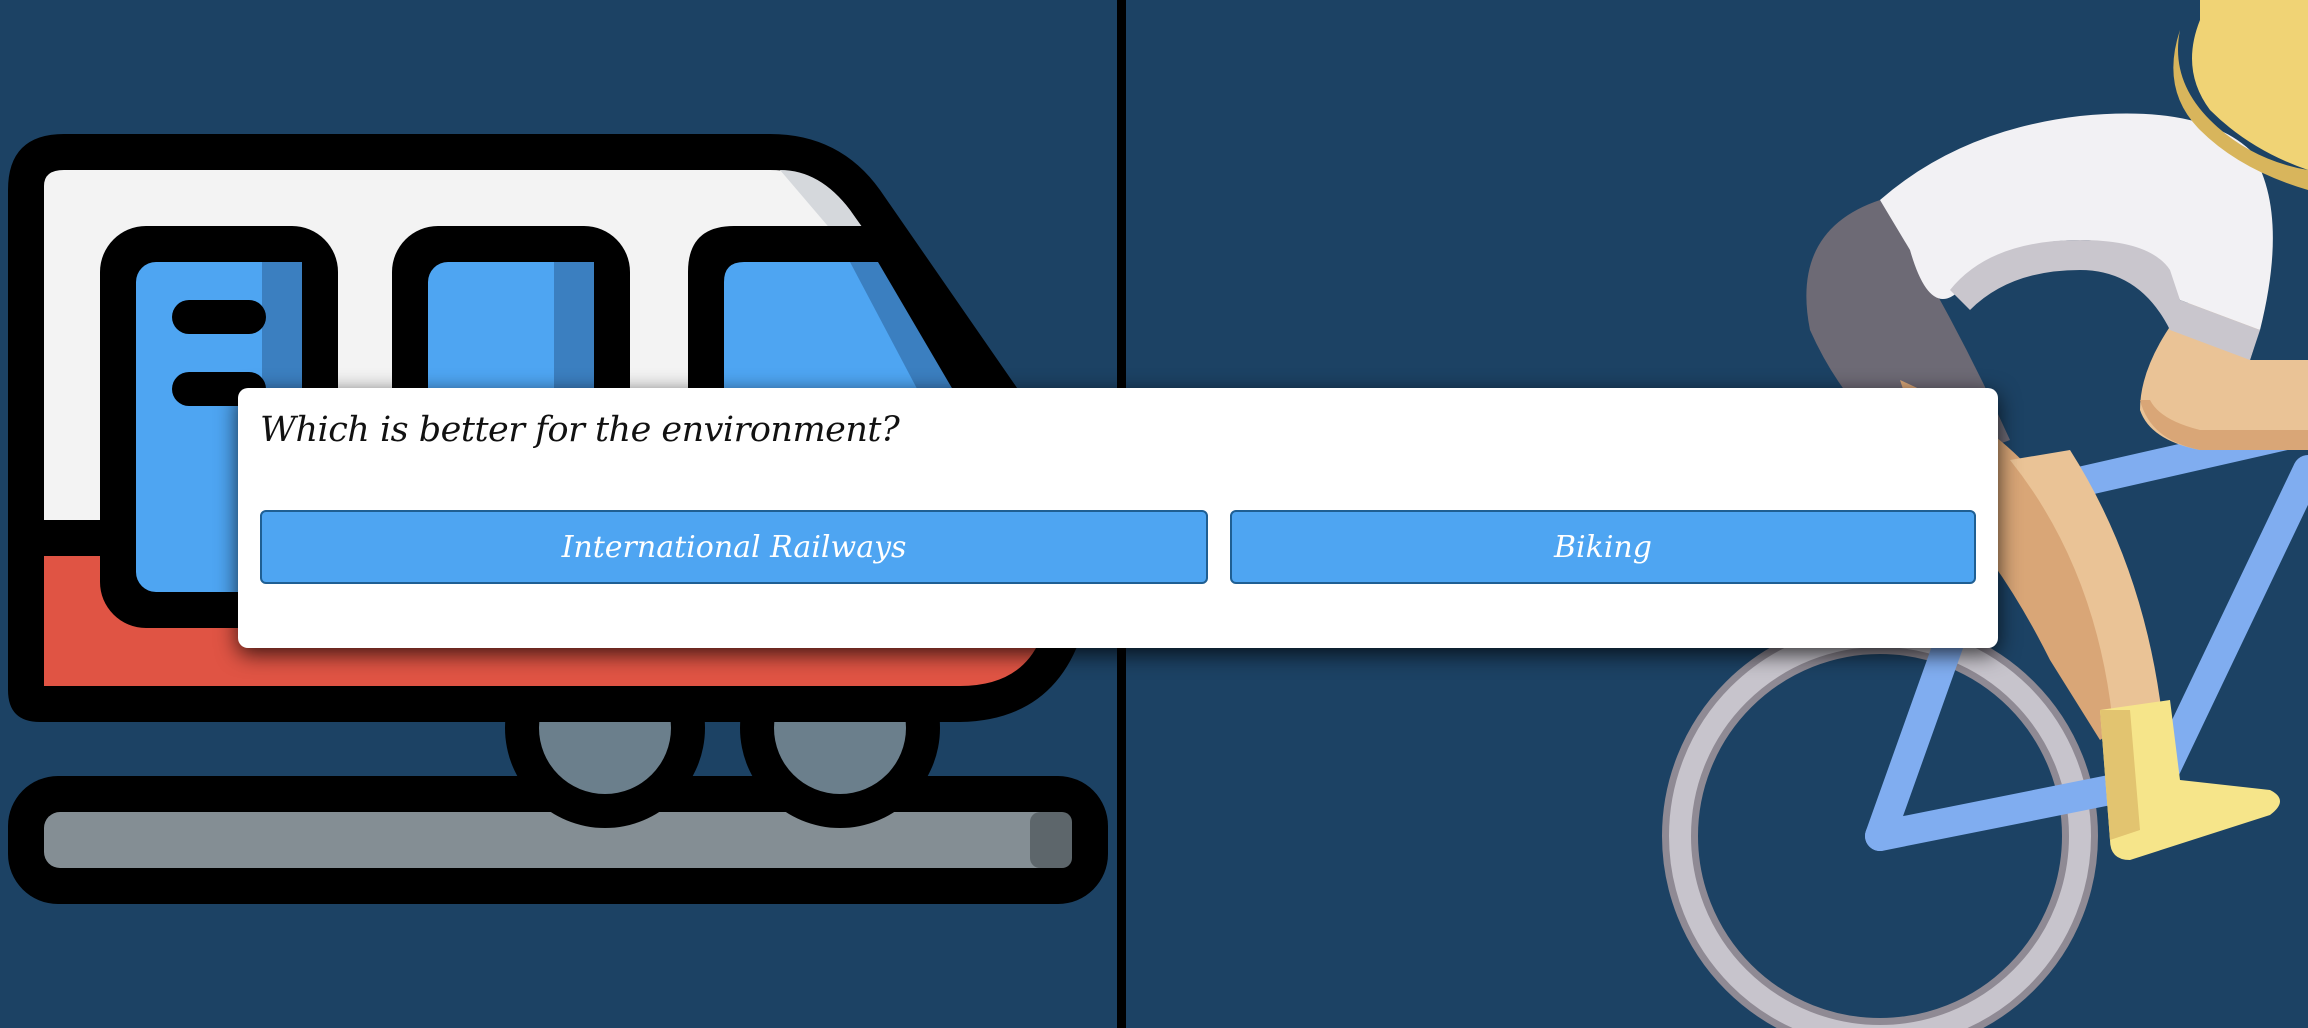  Describe the element at coordinates (1603, 547) in the screenshot. I see `option-biking-button: Biking` at that location.